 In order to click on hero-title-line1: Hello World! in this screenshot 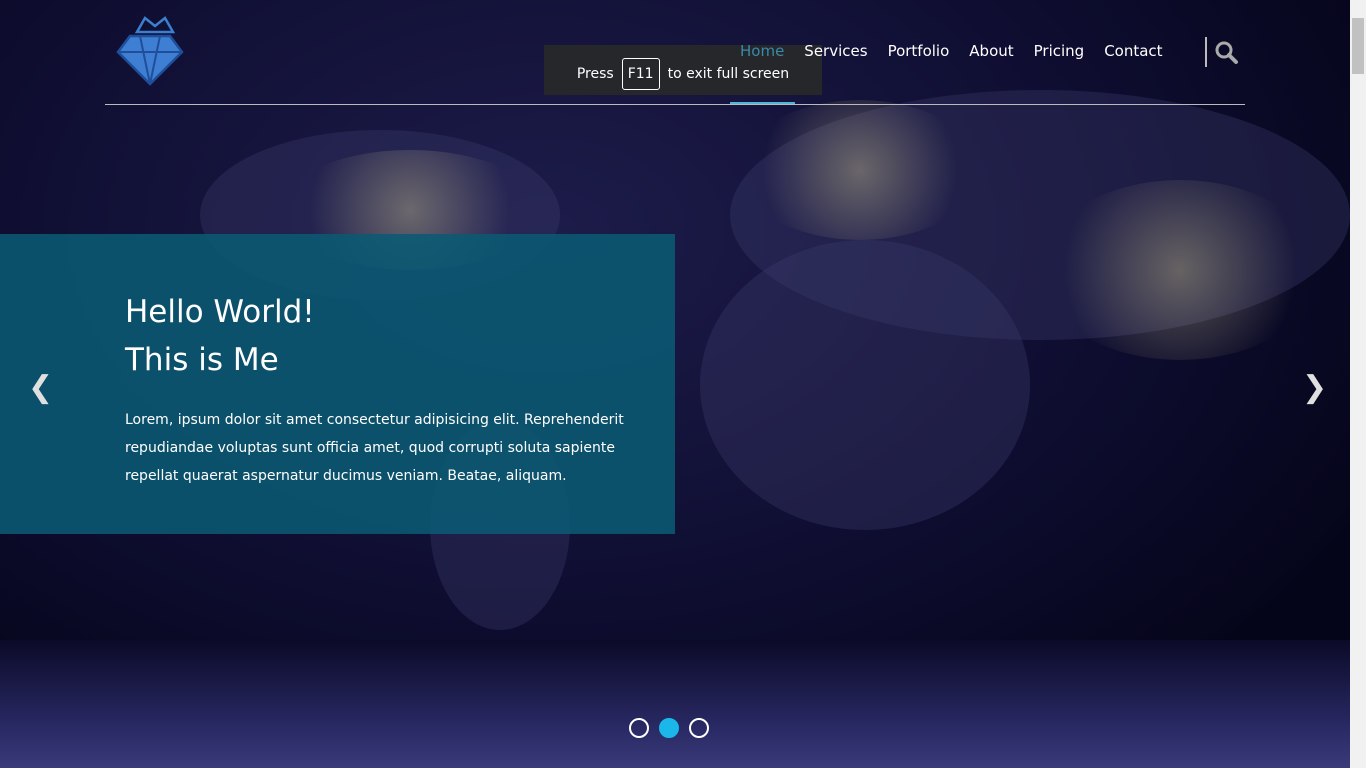, I will do `click(220, 312)`.